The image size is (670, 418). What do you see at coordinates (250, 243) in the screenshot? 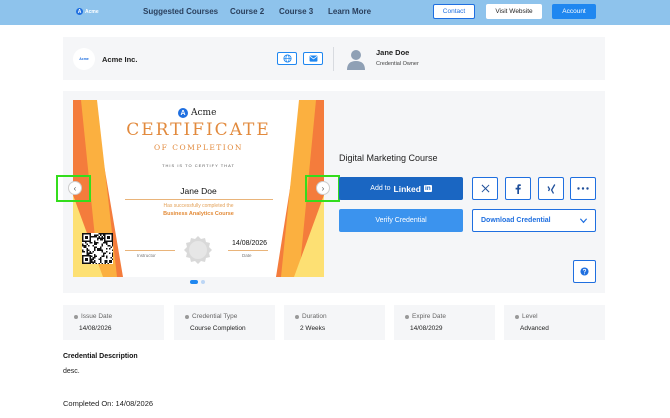
I see `certificate-date: 14/08/2026` at bounding box center [250, 243].